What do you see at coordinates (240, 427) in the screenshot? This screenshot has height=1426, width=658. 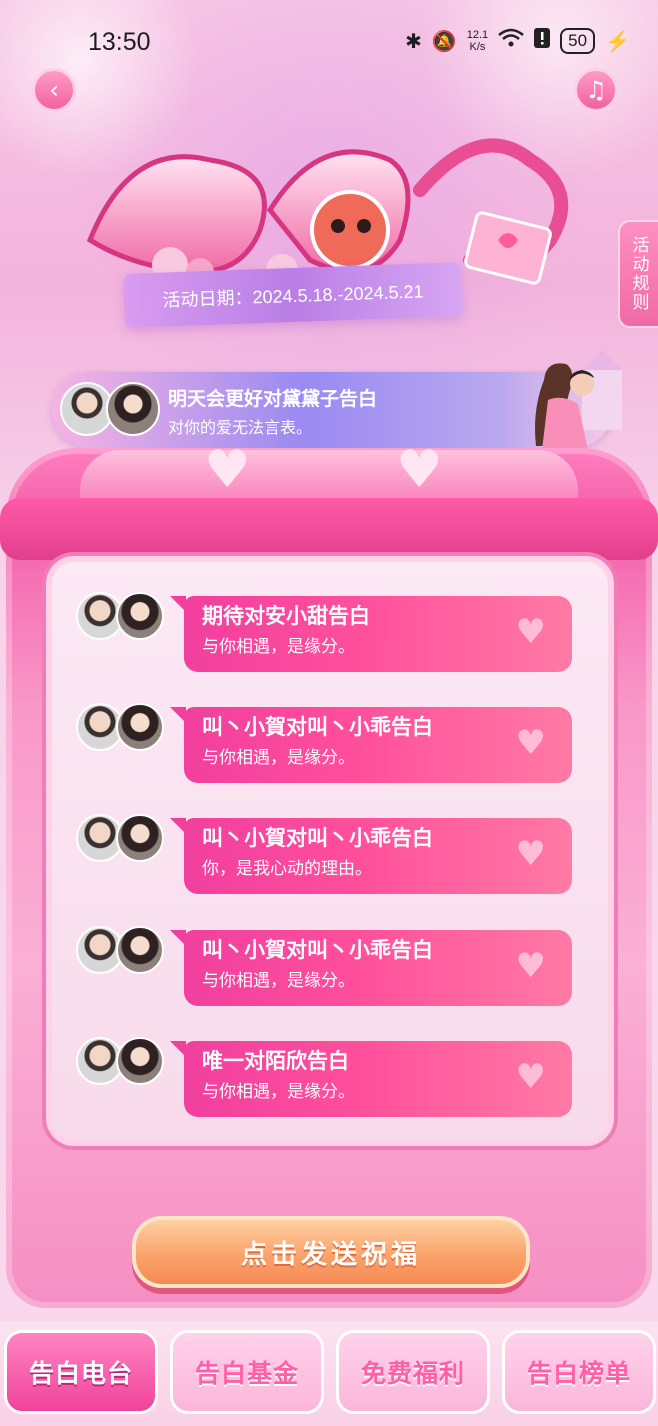 I see `banner-message: 对你的爱无法言表。` at bounding box center [240, 427].